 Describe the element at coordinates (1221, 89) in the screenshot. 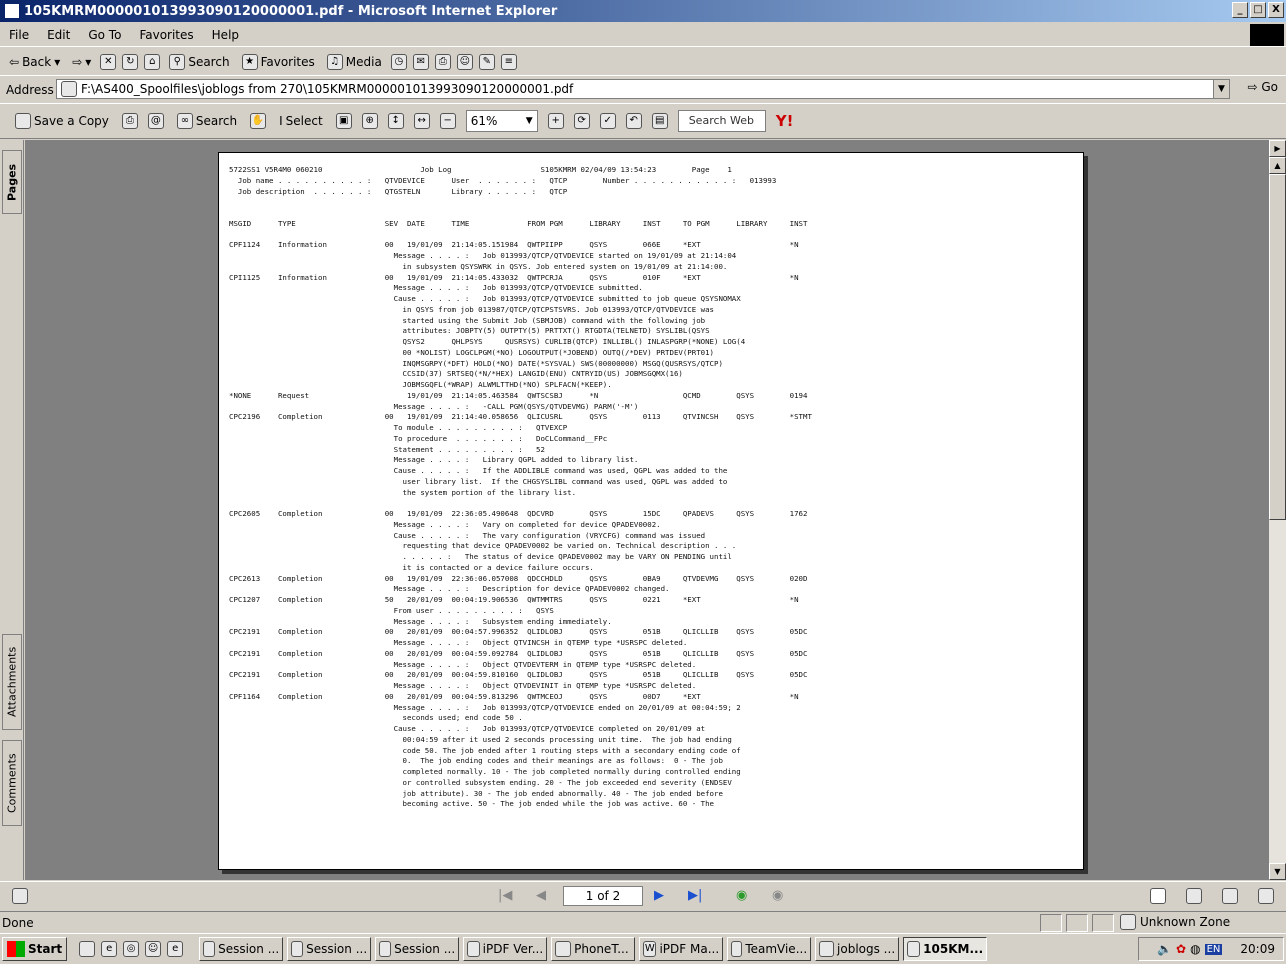

I see `address-dropdown-arrow: ▼` at that location.